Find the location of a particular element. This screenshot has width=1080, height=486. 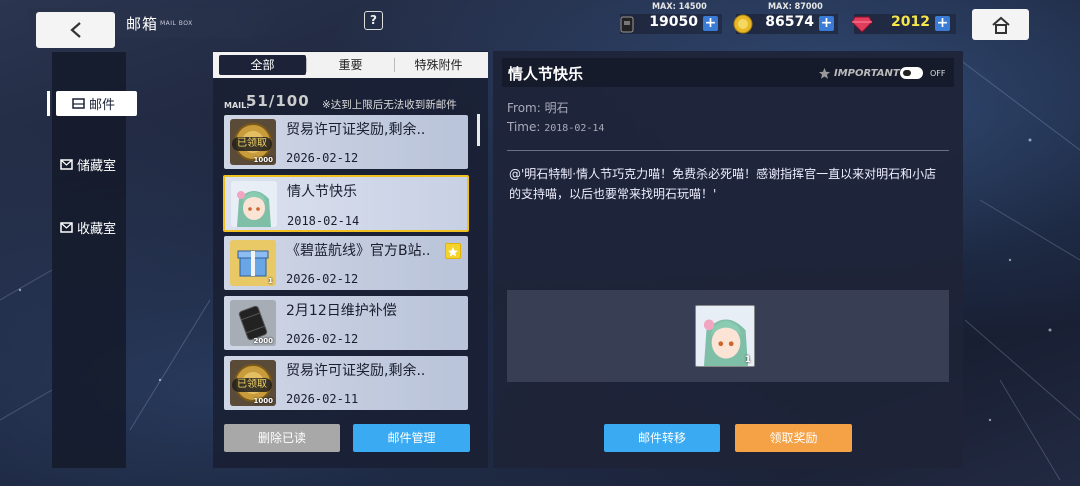

oil-max: MAX: 14500 is located at coordinates (679, 7).